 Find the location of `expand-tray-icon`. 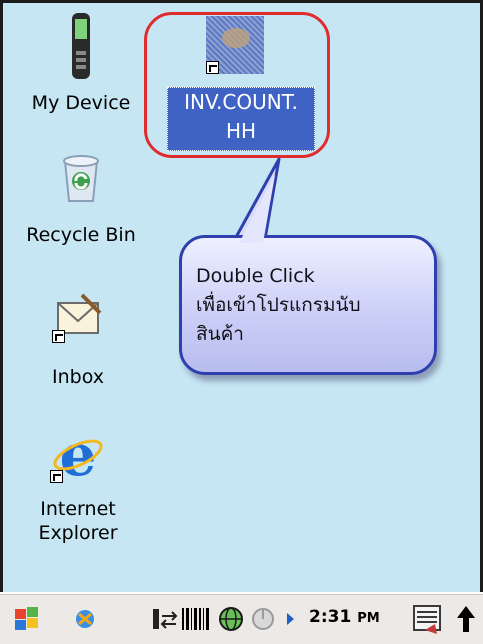

expand-tray-icon is located at coordinates (290, 619).